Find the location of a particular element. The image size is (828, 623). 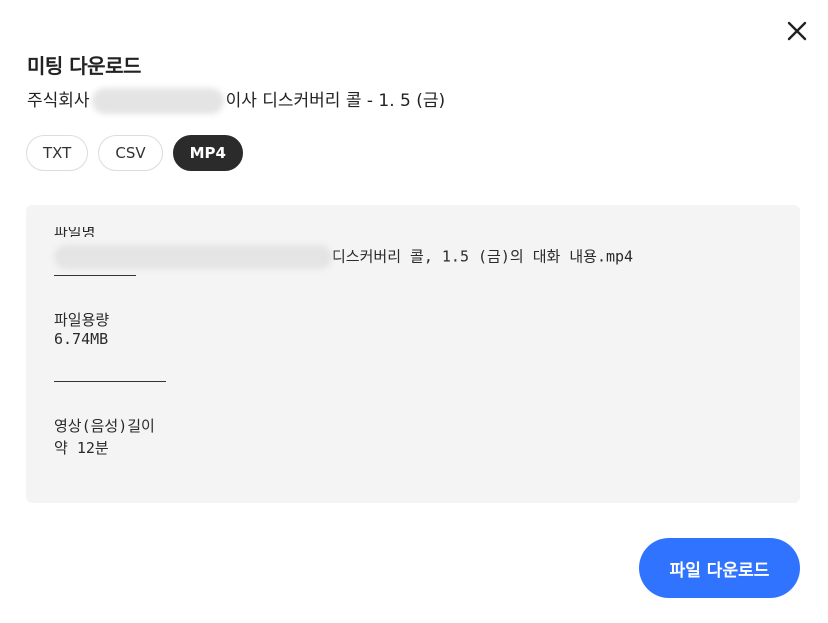

close-button is located at coordinates (797, 31).